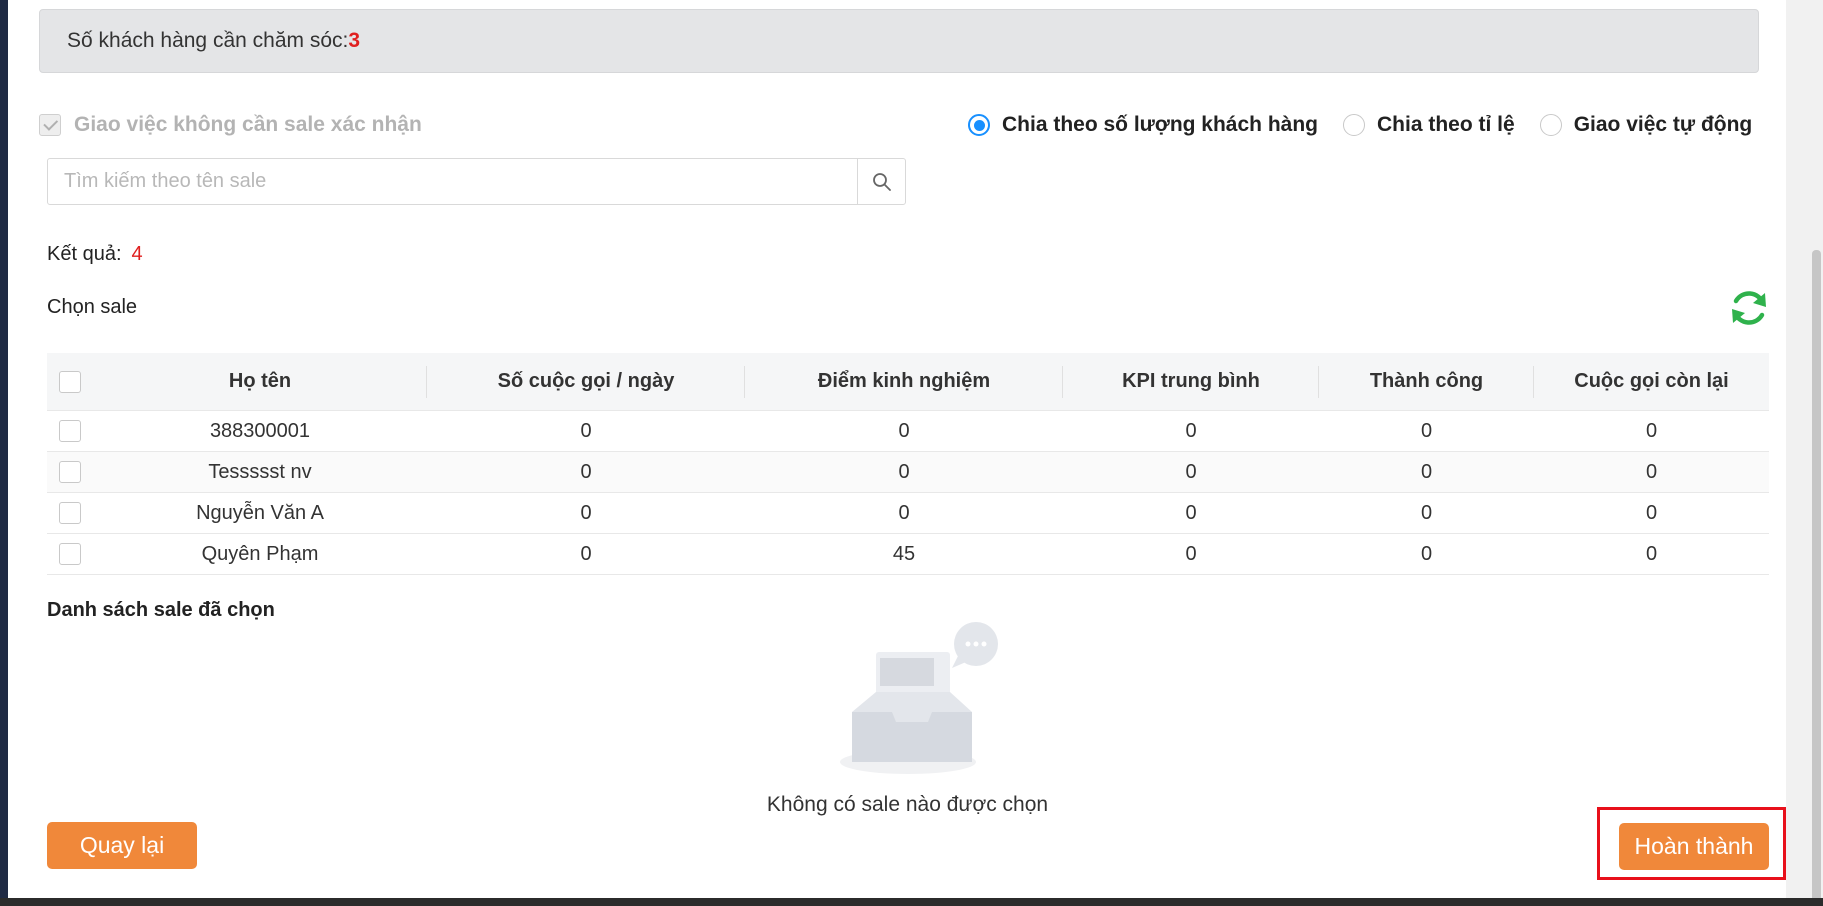 The image size is (1823, 906). I want to click on radio-option-by-ratio: Chia theo tỉ lệ, so click(1429, 125).